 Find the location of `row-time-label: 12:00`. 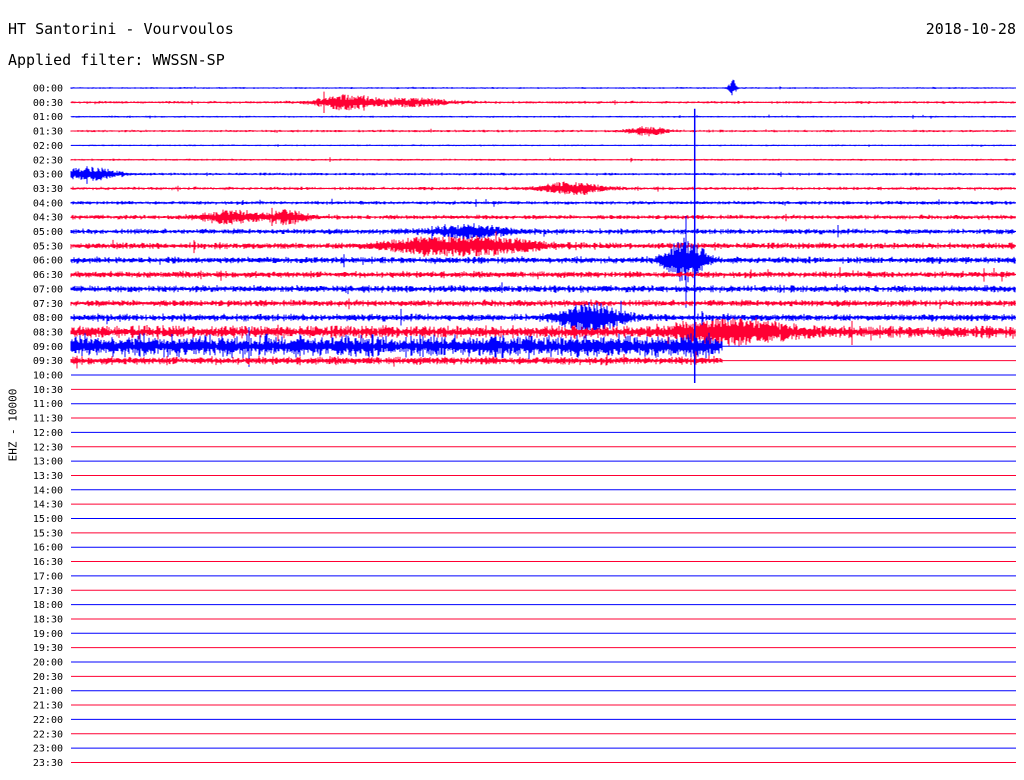

row-time-label: 12:00 is located at coordinates (48, 433).